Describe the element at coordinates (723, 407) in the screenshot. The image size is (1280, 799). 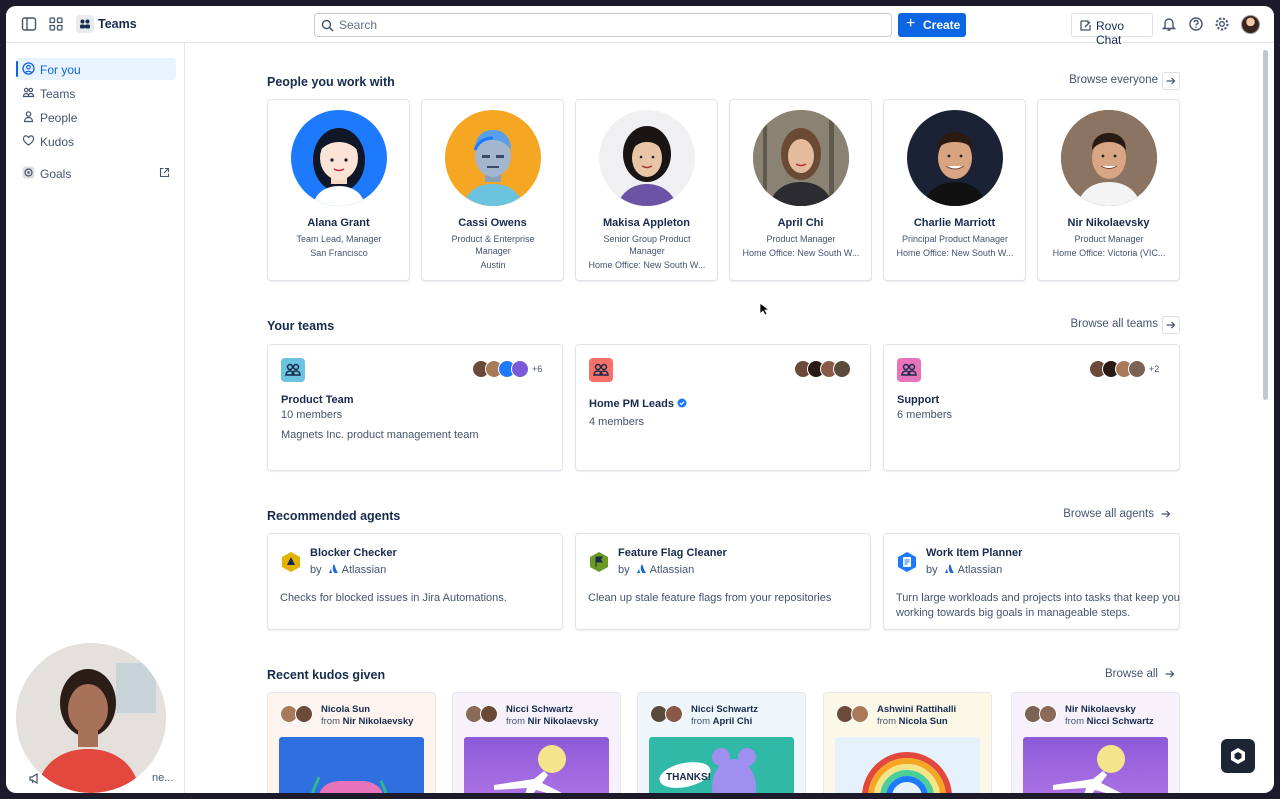
I see `team-card: Home PM Leads 4 members` at that location.